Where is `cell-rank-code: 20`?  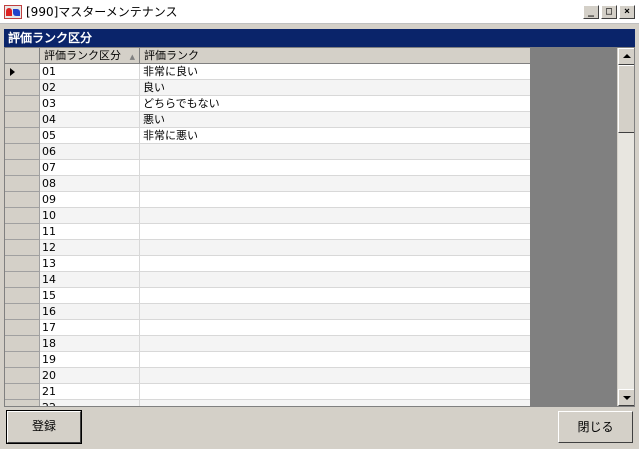 cell-rank-code: 20 is located at coordinates (90, 376).